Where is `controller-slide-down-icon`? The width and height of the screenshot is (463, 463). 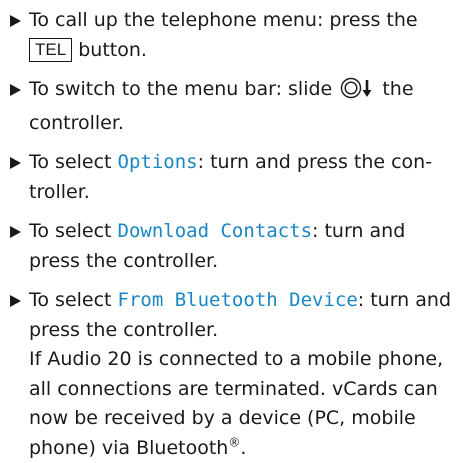 controller-slide-down-icon is located at coordinates (357, 93).